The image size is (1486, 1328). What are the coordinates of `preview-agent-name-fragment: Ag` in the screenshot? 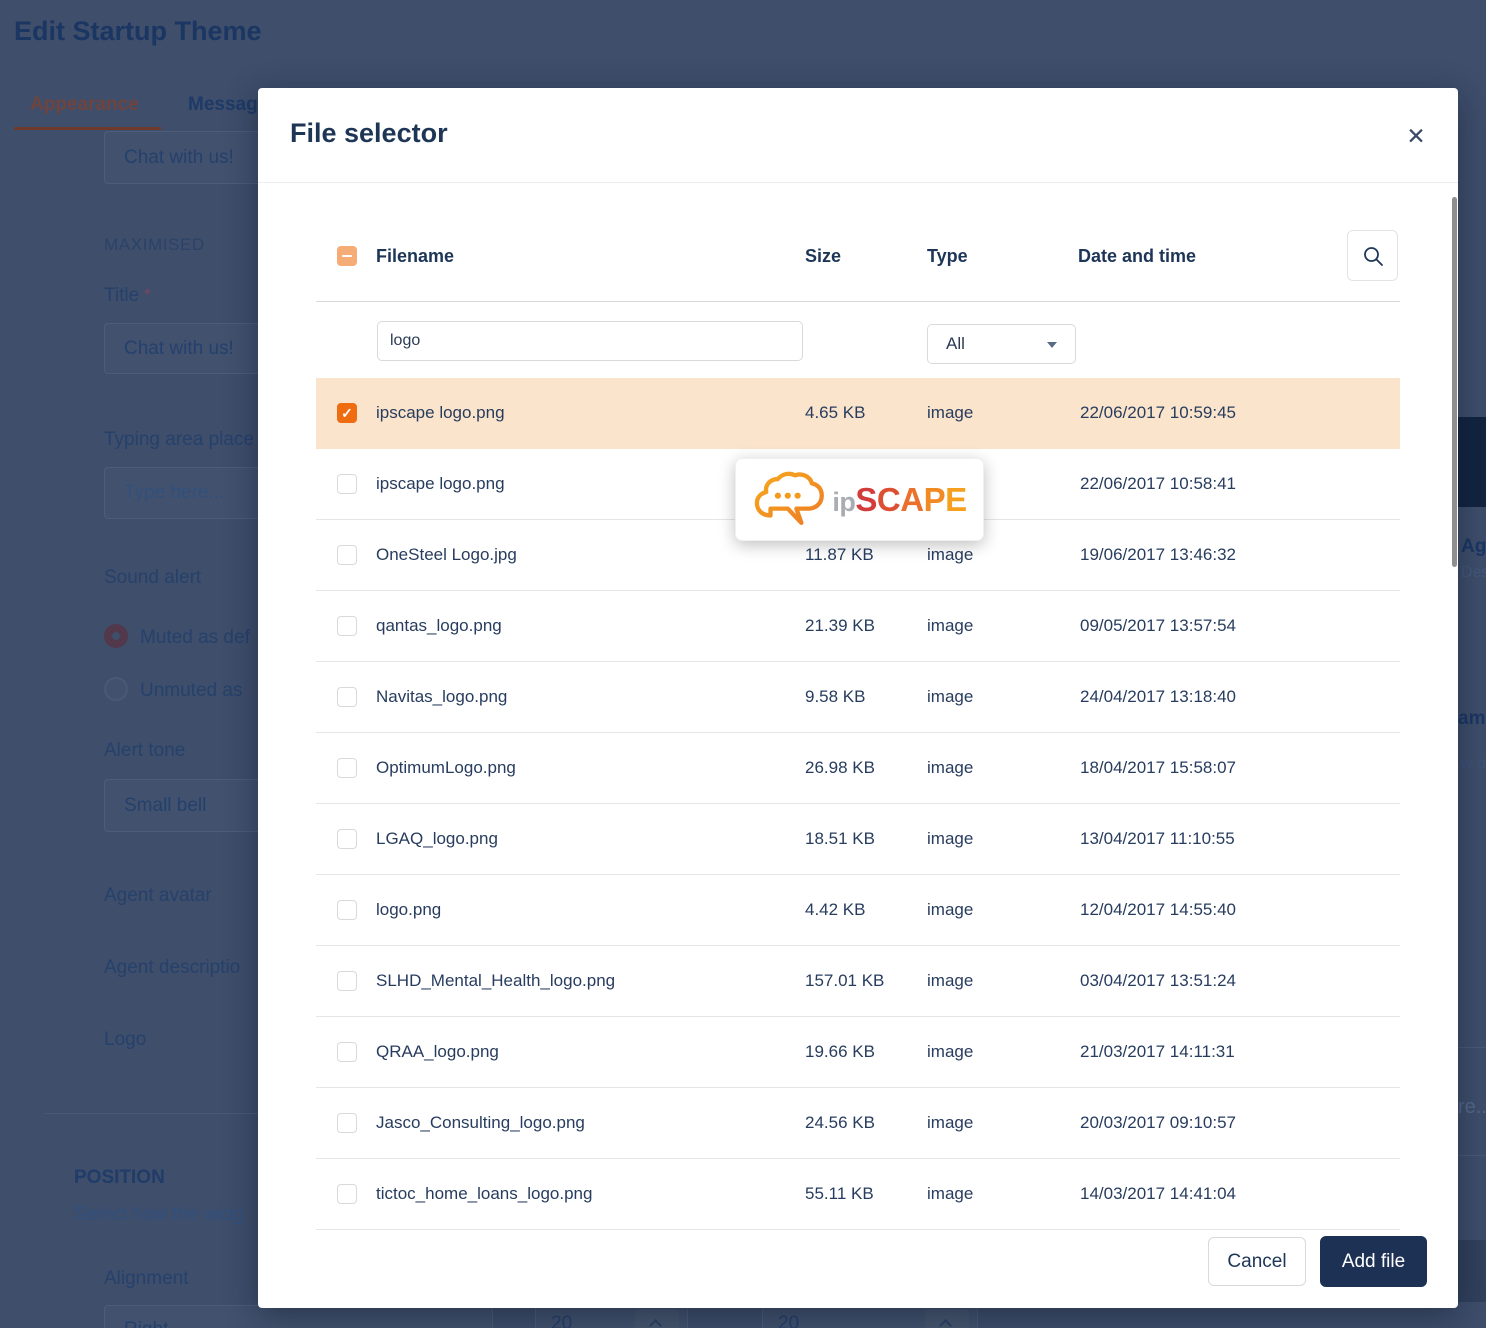 It's located at (1473, 546).